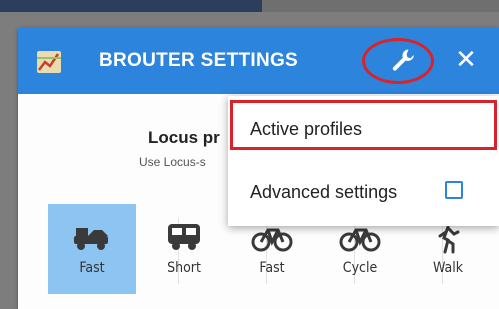  I want to click on bus-icon, so click(184, 237).